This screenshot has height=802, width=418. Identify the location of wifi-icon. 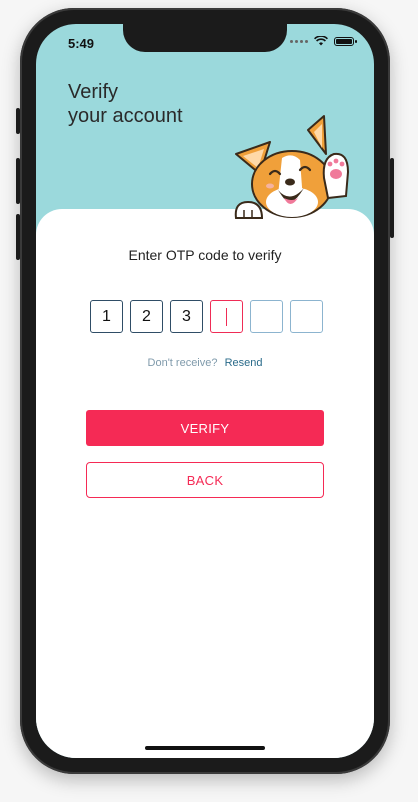
(321, 41).